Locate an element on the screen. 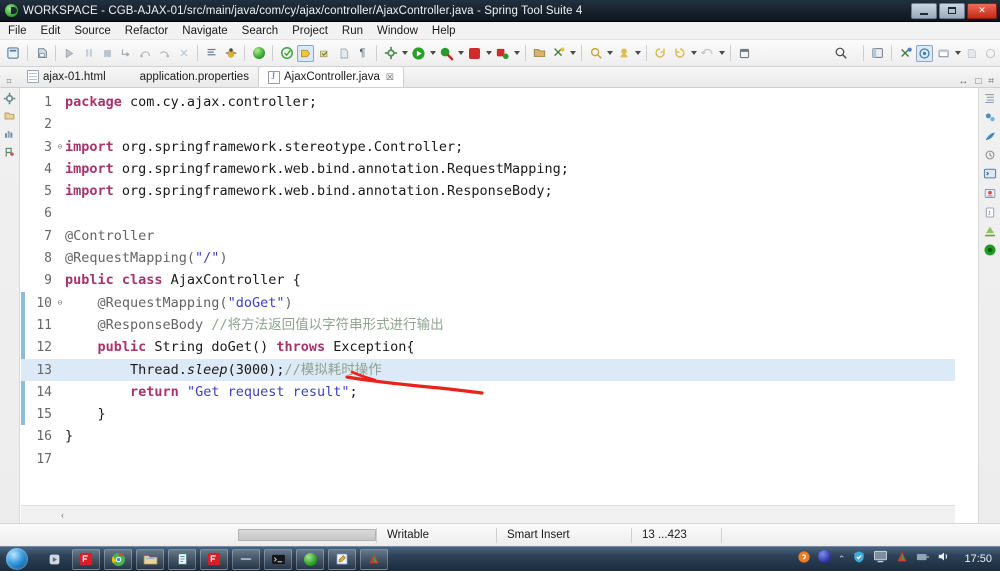 This screenshot has height=571, width=1000. menu-item-navigate: Navigate is located at coordinates (204, 31).